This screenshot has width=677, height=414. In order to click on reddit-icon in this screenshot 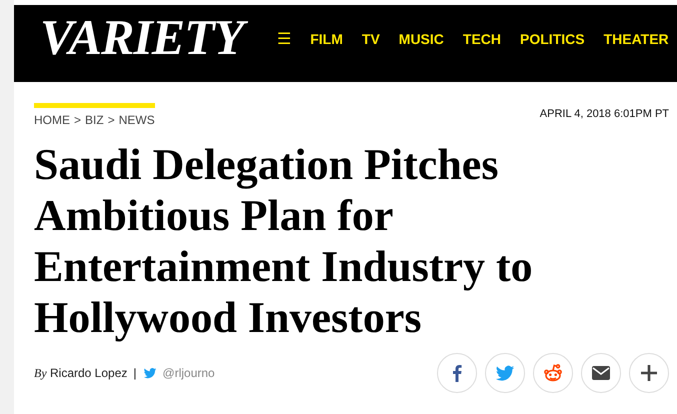, I will do `click(553, 373)`.